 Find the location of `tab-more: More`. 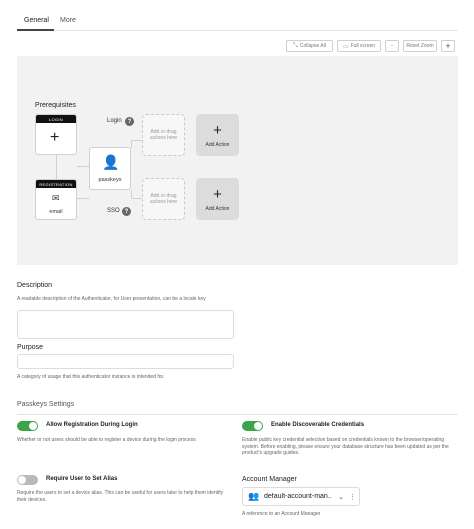

tab-more: More is located at coordinates (68, 20).